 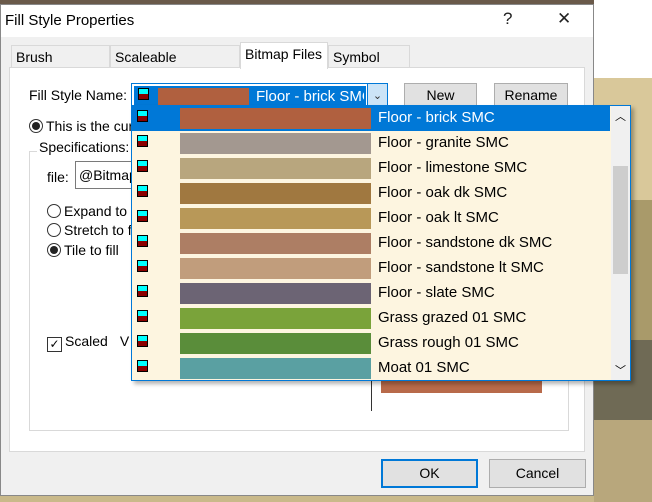 I want to click on fill-style-name-label: Fill Style Name:, so click(x=78, y=95).